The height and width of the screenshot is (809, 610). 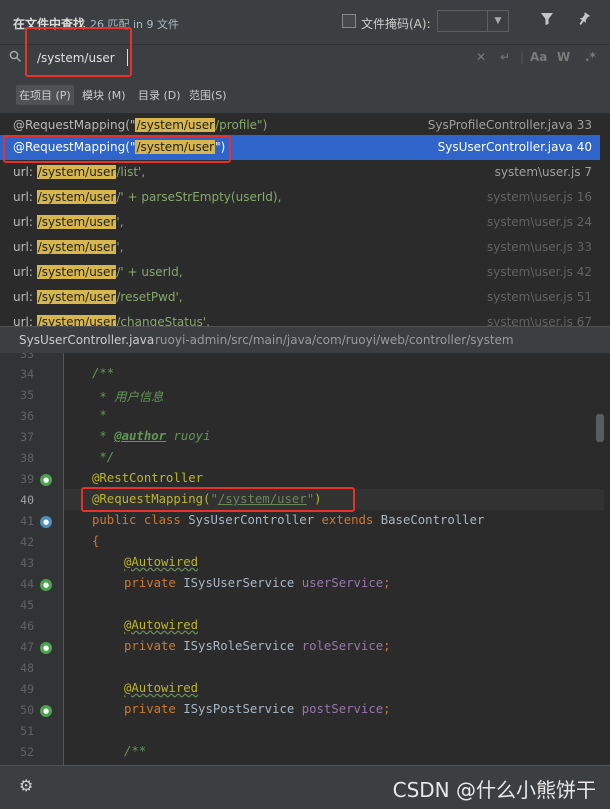 I want to click on line-number: 38, so click(x=27, y=458).